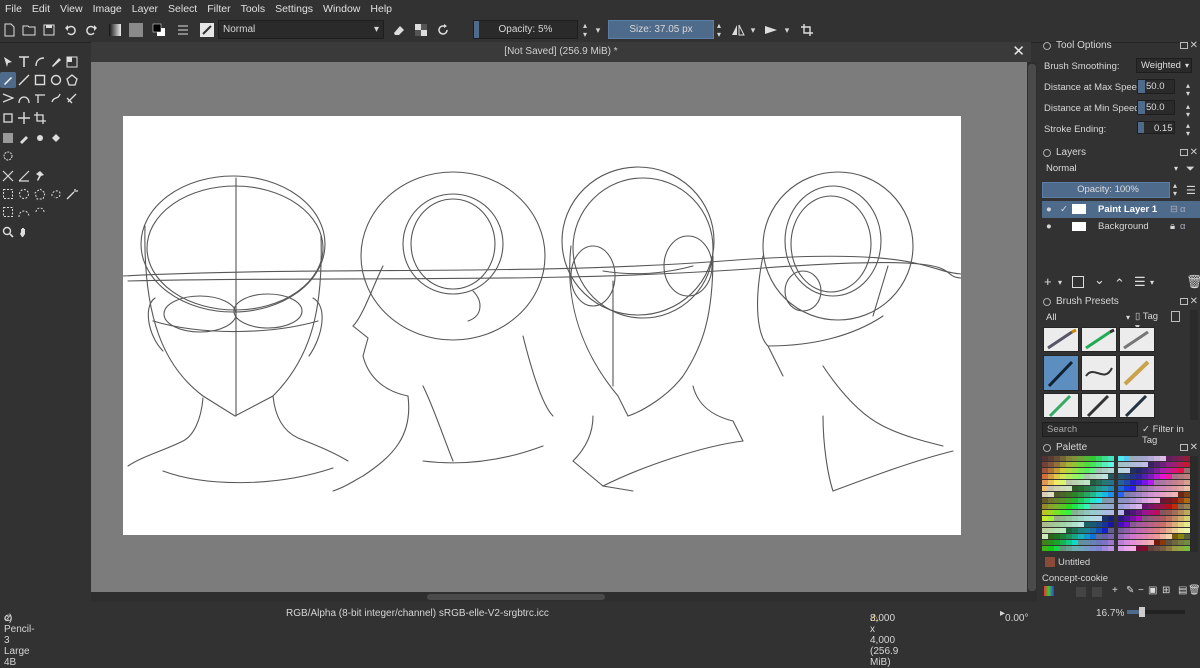 The height and width of the screenshot is (668, 1200). Describe the element at coordinates (40, 194) in the screenshot. I see `polygon-select-icon` at that location.